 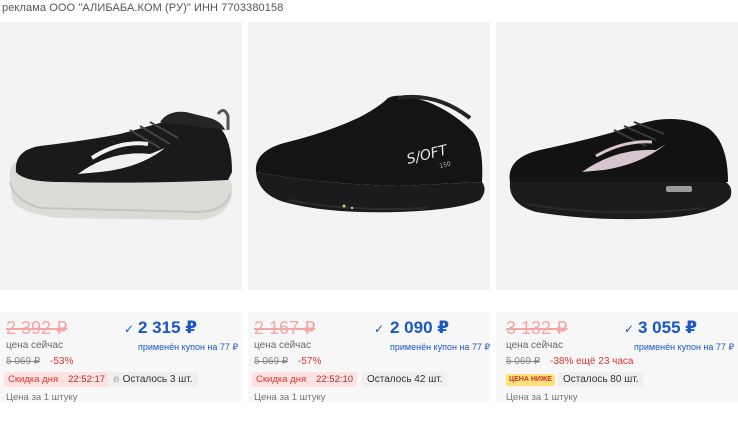 I want to click on sneaker-image: S/OFT 150, so click(x=370, y=153).